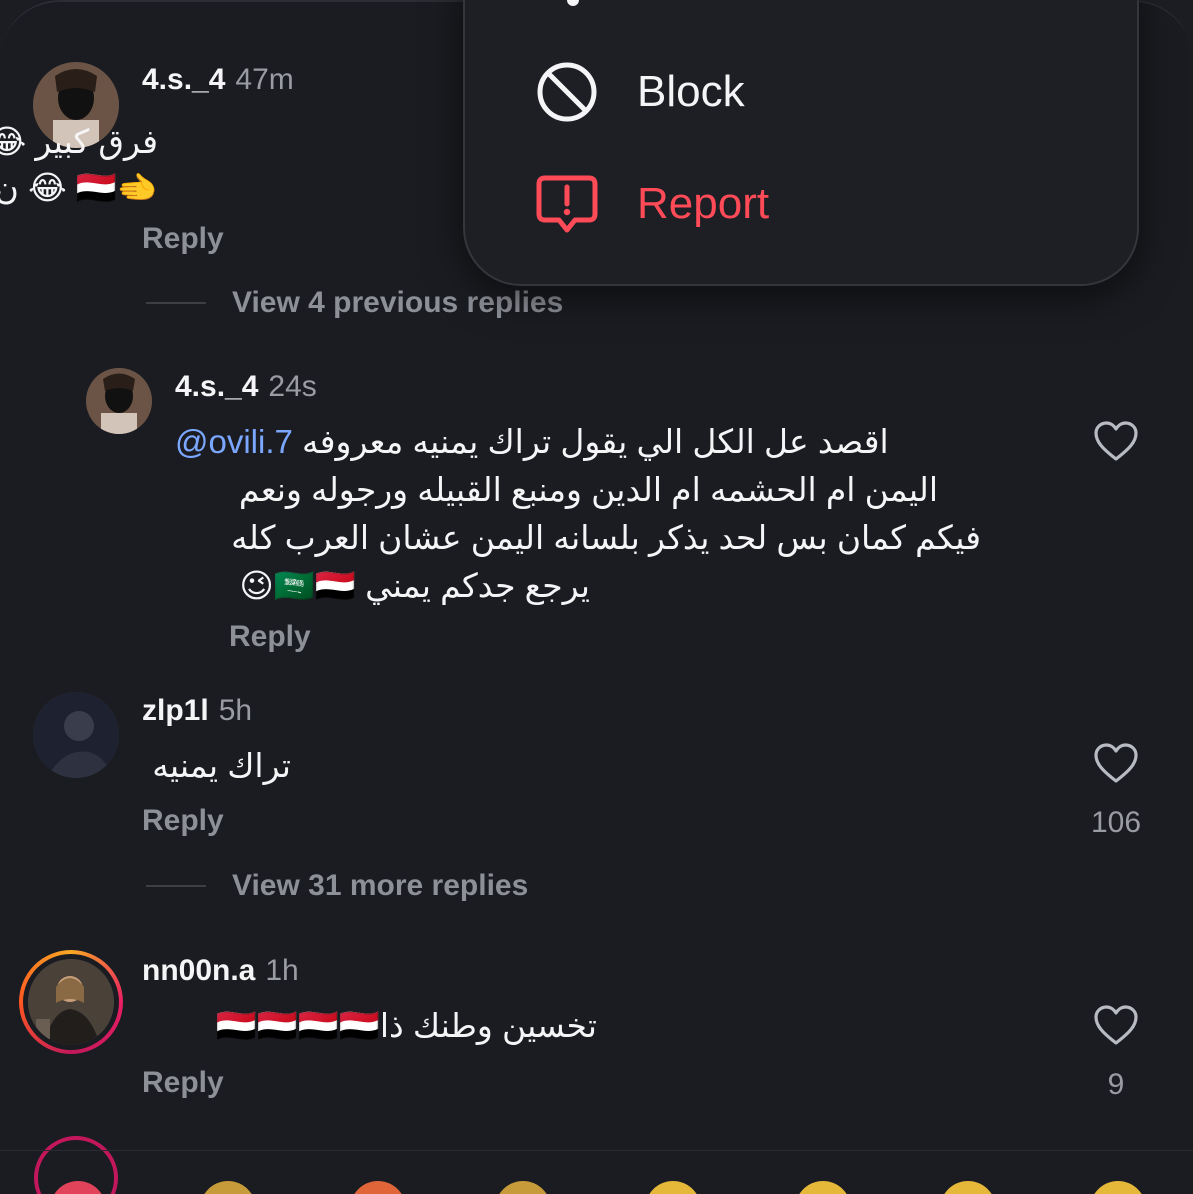  Describe the element at coordinates (595, 441) in the screenshot. I see `comment-text: اقصد عل الكل الي يقول تراك يمنيه معروفه` at that location.